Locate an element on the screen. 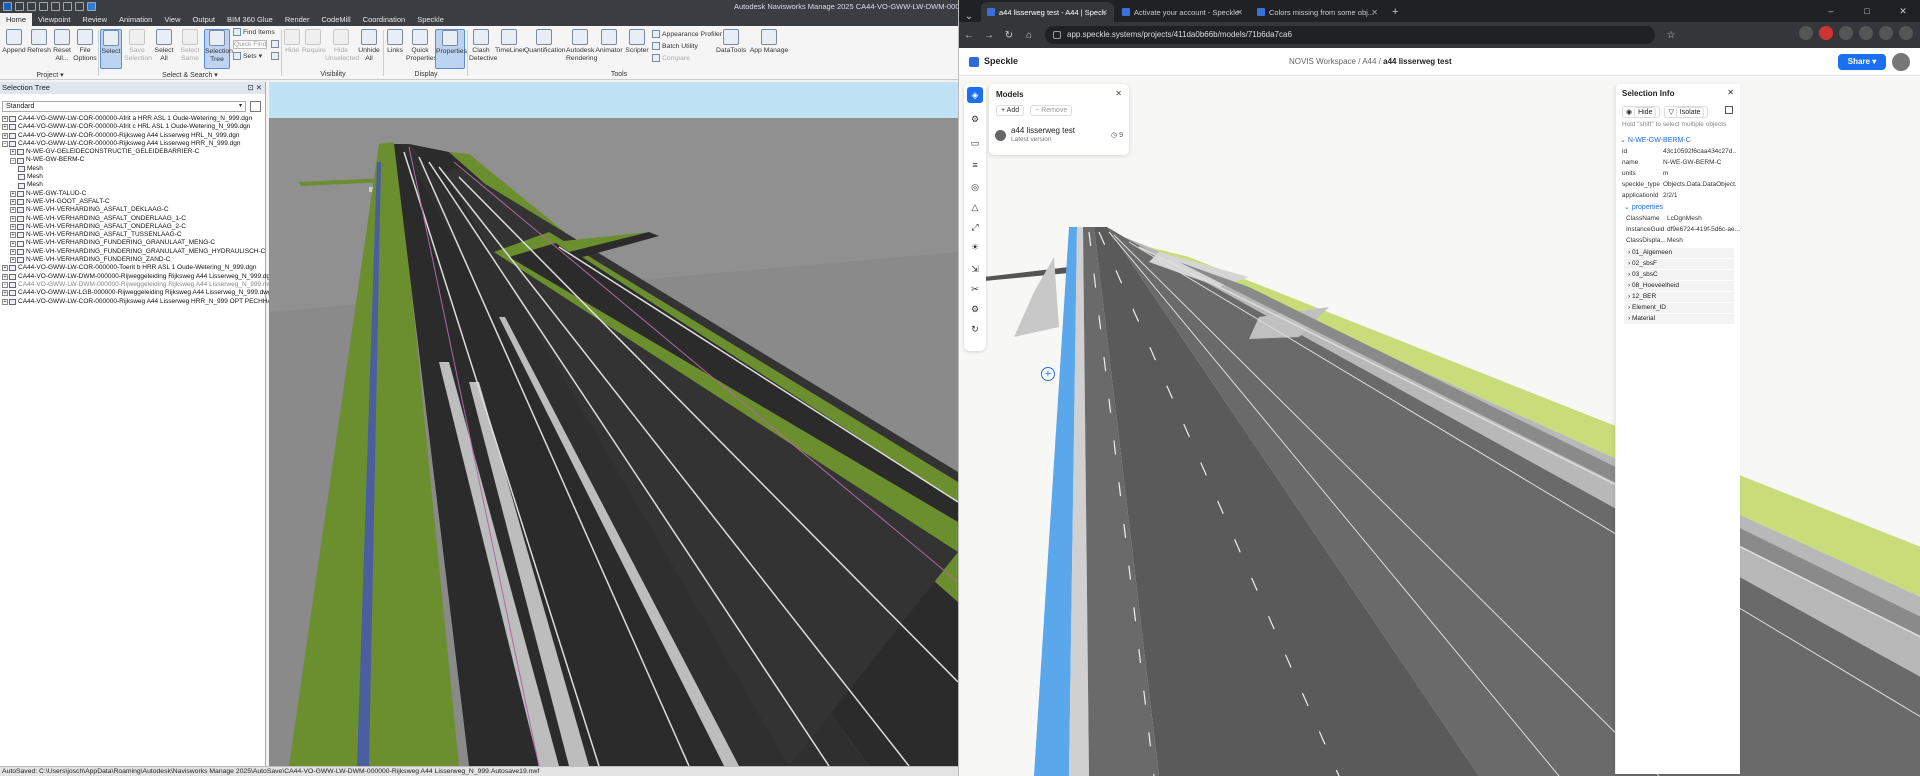  expand-icon: − is located at coordinates (5, 144).